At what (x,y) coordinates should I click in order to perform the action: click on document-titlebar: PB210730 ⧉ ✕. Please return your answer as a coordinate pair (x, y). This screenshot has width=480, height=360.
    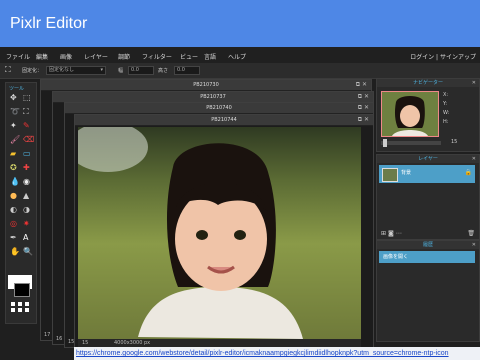
    Looking at the image, I should click on (206, 85).